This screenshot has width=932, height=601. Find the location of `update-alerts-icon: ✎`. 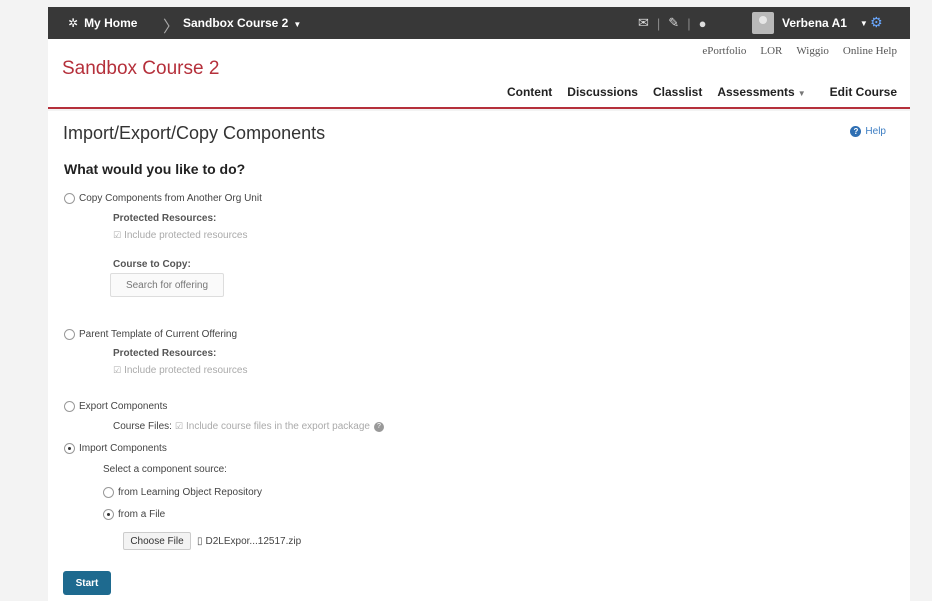

update-alerts-icon: ✎ is located at coordinates (673, 23).